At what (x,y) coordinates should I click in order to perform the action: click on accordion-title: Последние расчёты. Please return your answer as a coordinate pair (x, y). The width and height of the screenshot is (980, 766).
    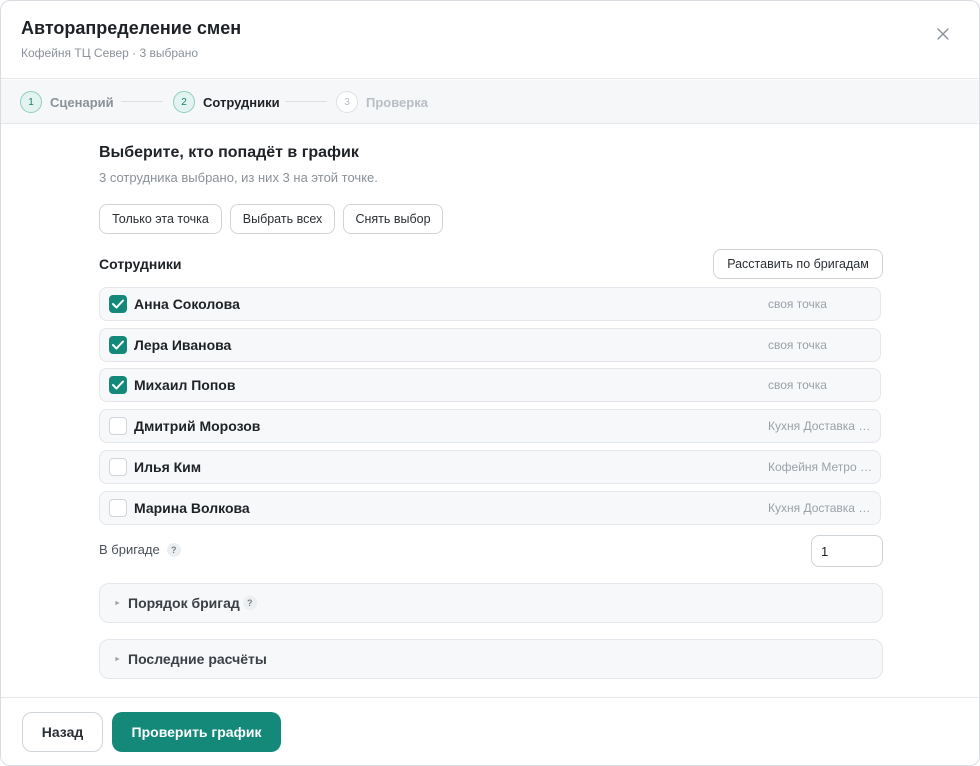
    Looking at the image, I should click on (197, 659).